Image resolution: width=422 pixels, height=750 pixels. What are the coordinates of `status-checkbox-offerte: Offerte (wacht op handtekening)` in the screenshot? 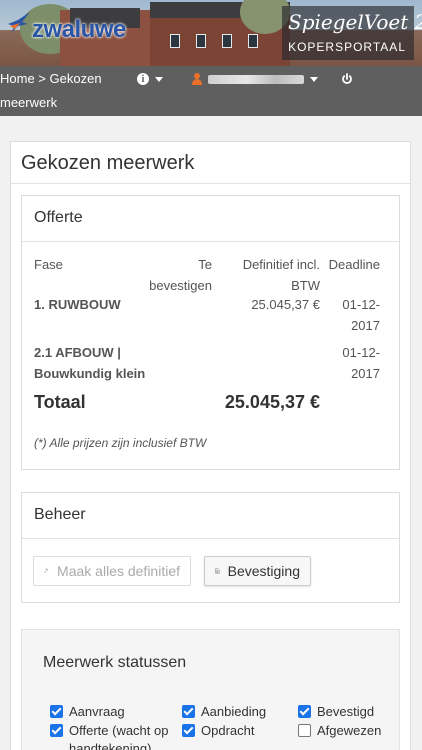 It's located at (113, 736).